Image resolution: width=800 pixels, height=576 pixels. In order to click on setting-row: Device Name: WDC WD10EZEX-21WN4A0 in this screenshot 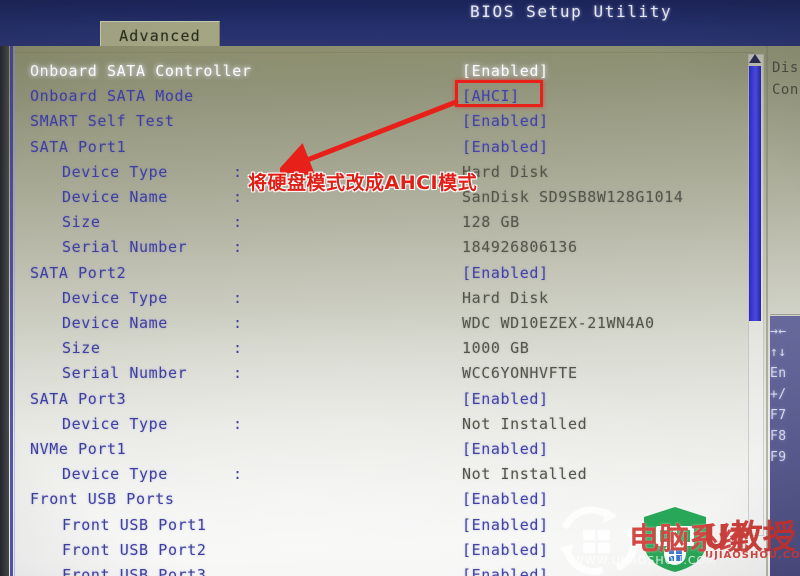, I will do `click(400, 326)`.